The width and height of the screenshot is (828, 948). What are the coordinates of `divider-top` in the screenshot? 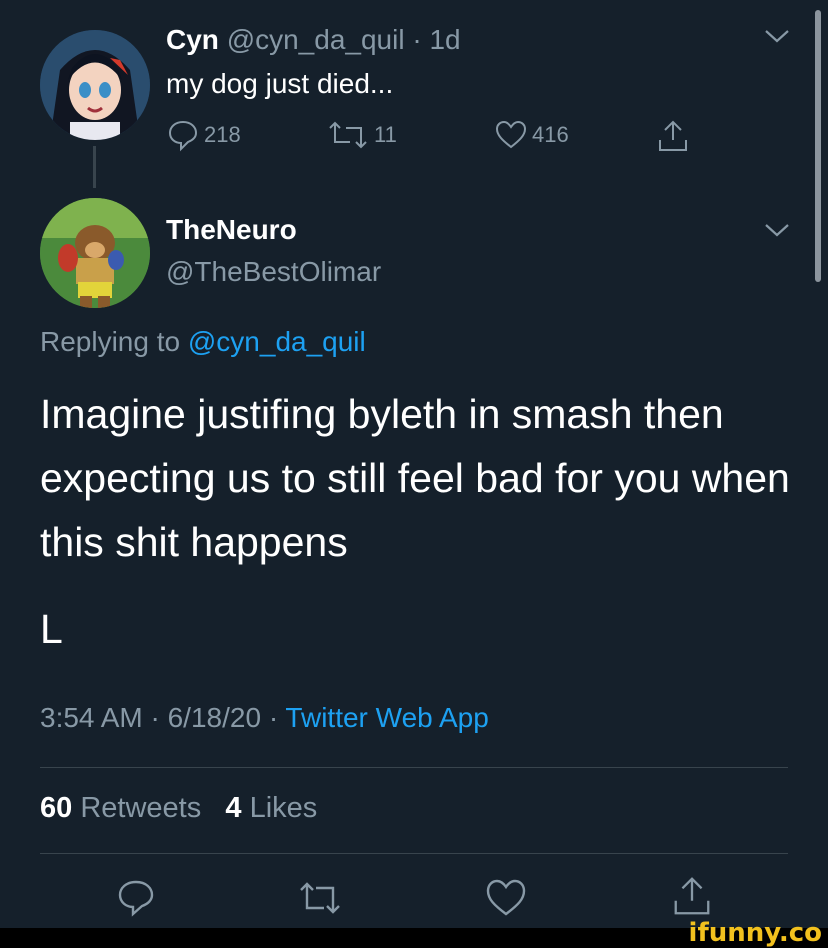 It's located at (414, 767).